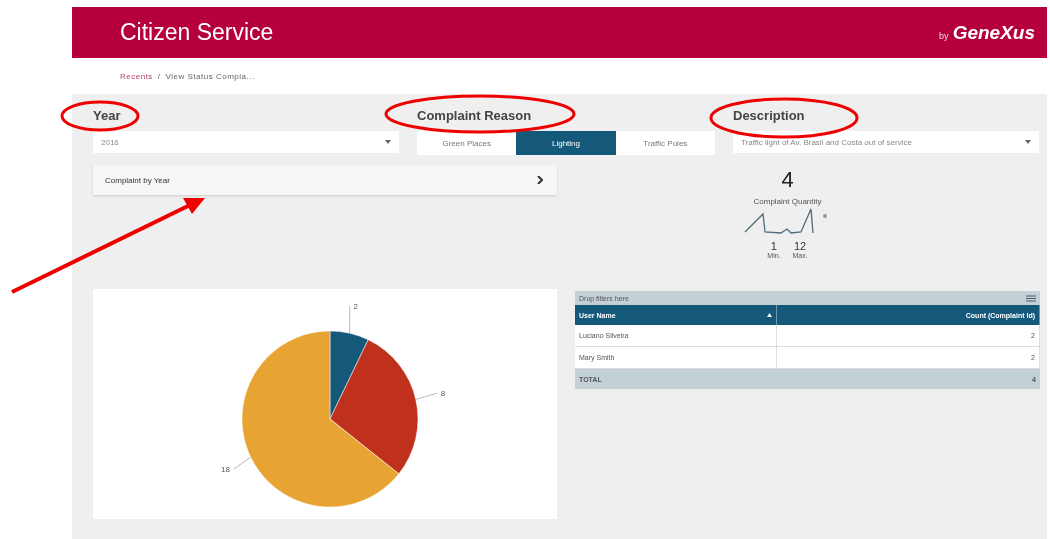 Image resolution: width=1050 pixels, height=539 pixels. I want to click on app-title: Citizen Service, so click(197, 32).